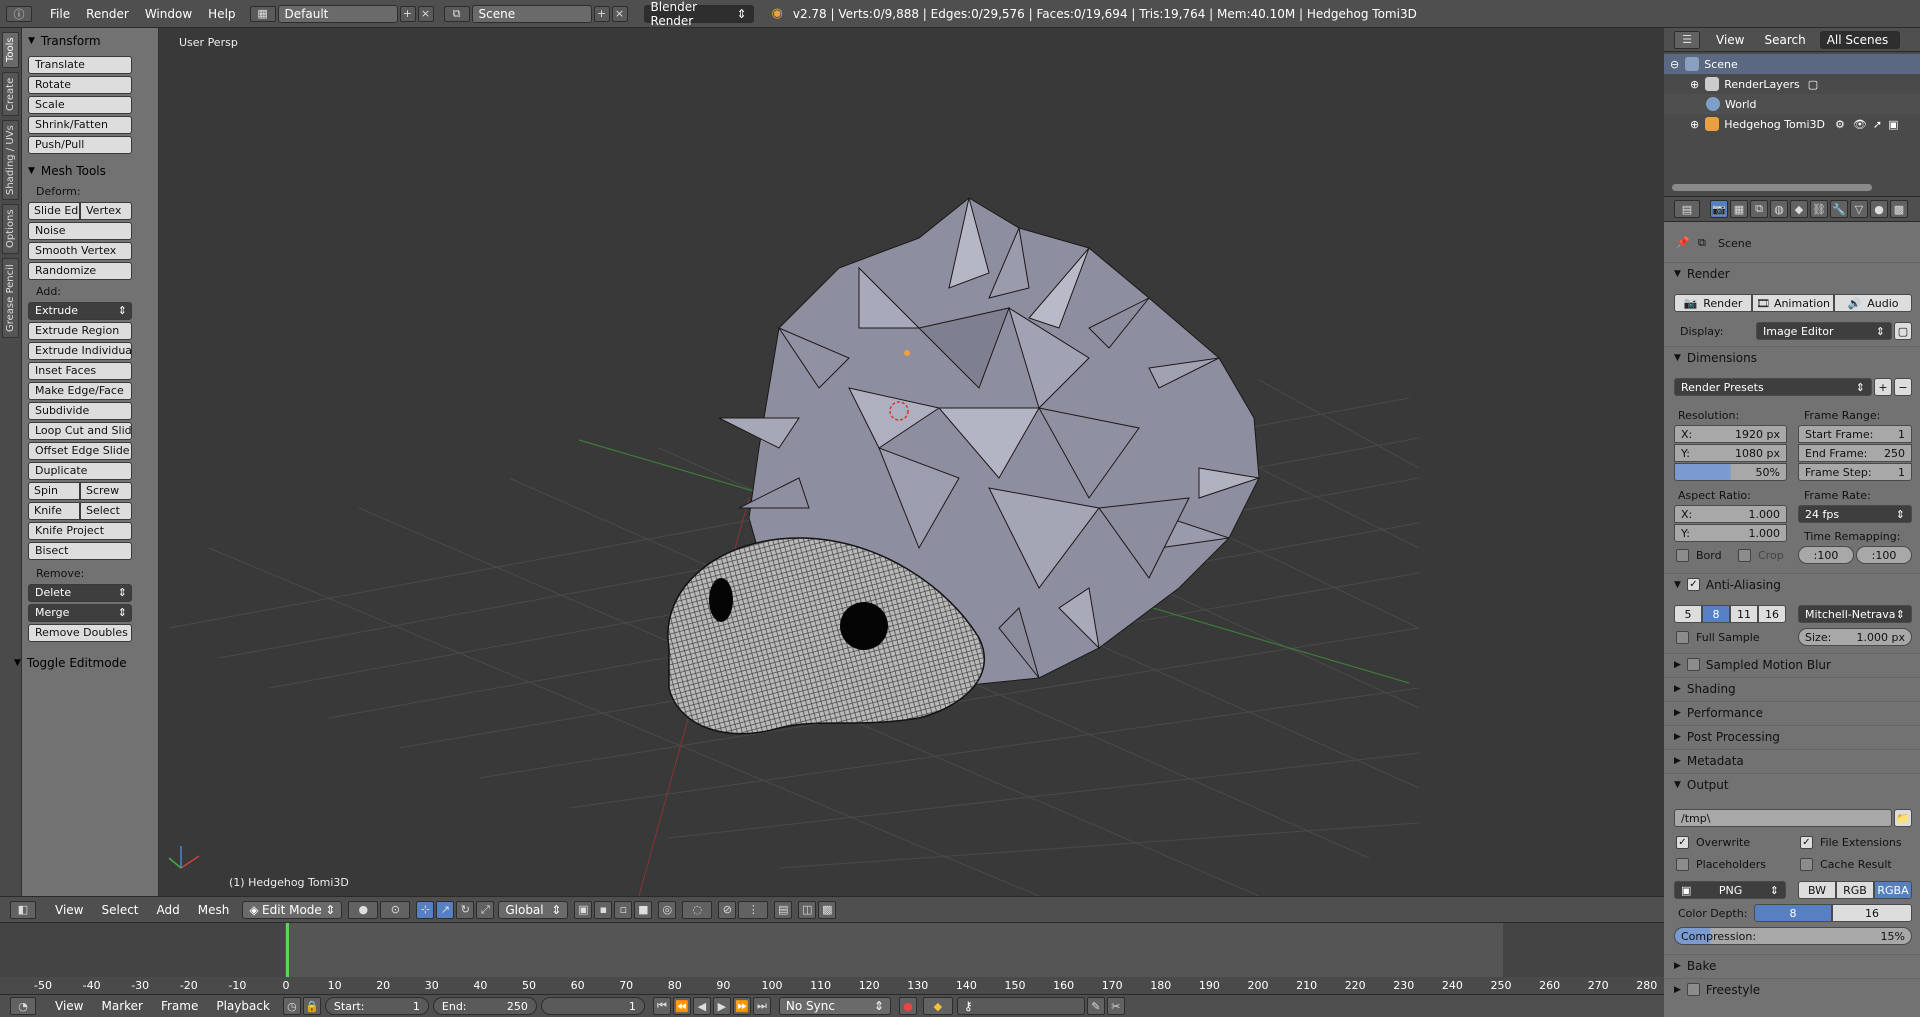 This screenshot has height=1017, width=1920. What do you see at coordinates (90, 171) in the screenshot?
I see `mesh-tools-panel-header: ▼ Mesh Tools` at bounding box center [90, 171].